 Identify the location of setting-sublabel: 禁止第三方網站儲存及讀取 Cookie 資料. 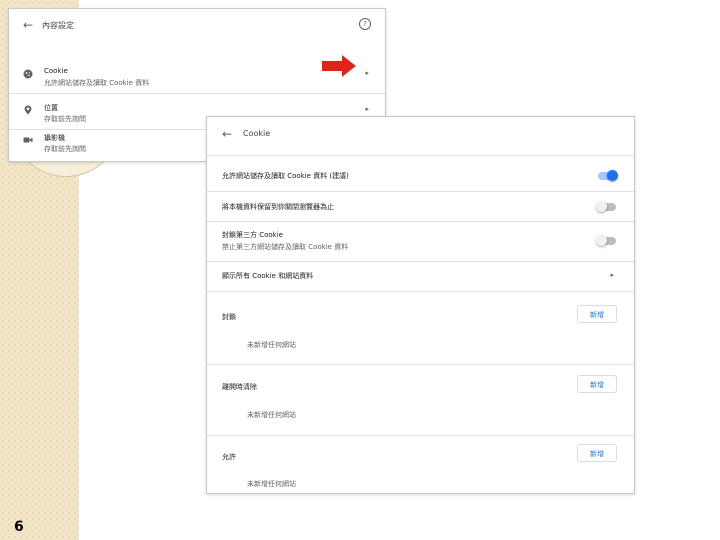
(285, 247).